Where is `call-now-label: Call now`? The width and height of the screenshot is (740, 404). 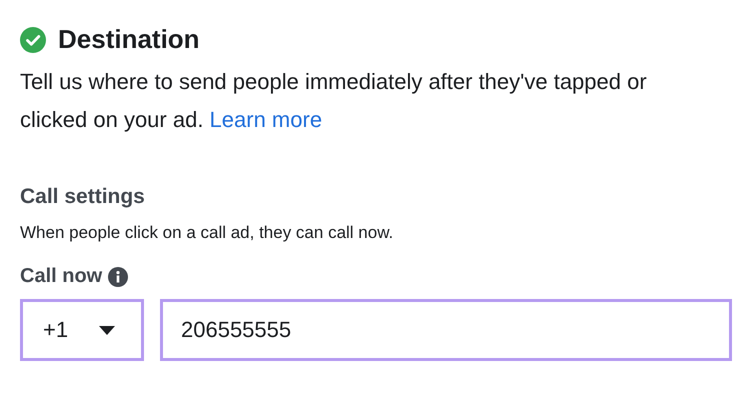
call-now-label: Call now is located at coordinates (61, 276).